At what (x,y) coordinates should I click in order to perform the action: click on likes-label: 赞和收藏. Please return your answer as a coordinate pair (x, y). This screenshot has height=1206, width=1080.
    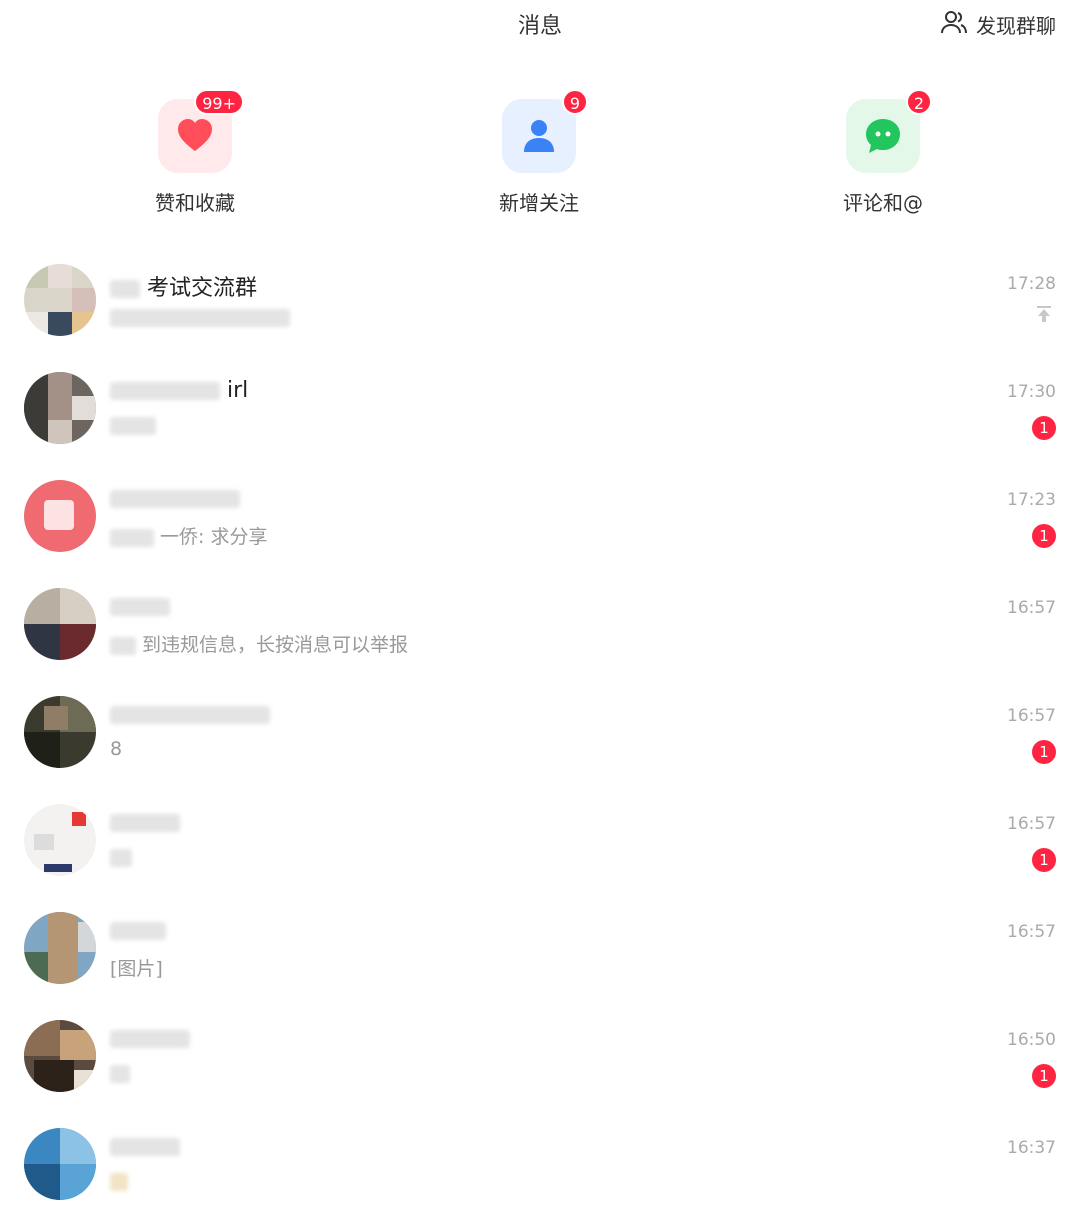
    Looking at the image, I should click on (195, 203).